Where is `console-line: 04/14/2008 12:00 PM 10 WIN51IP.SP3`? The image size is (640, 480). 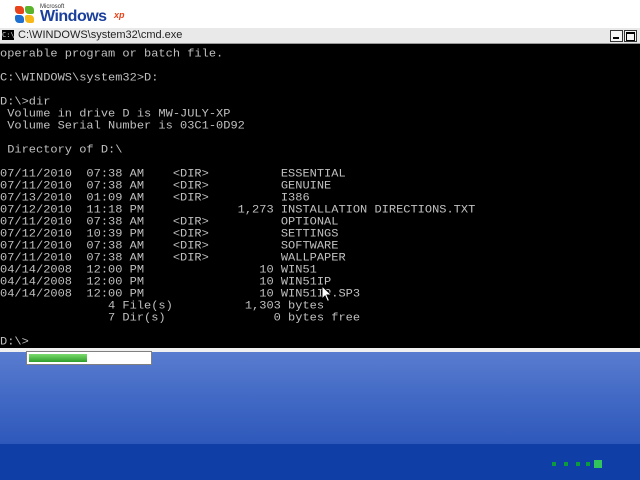 console-line: 04/14/2008 12:00 PM 10 WIN51IP.SP3 is located at coordinates (180, 294).